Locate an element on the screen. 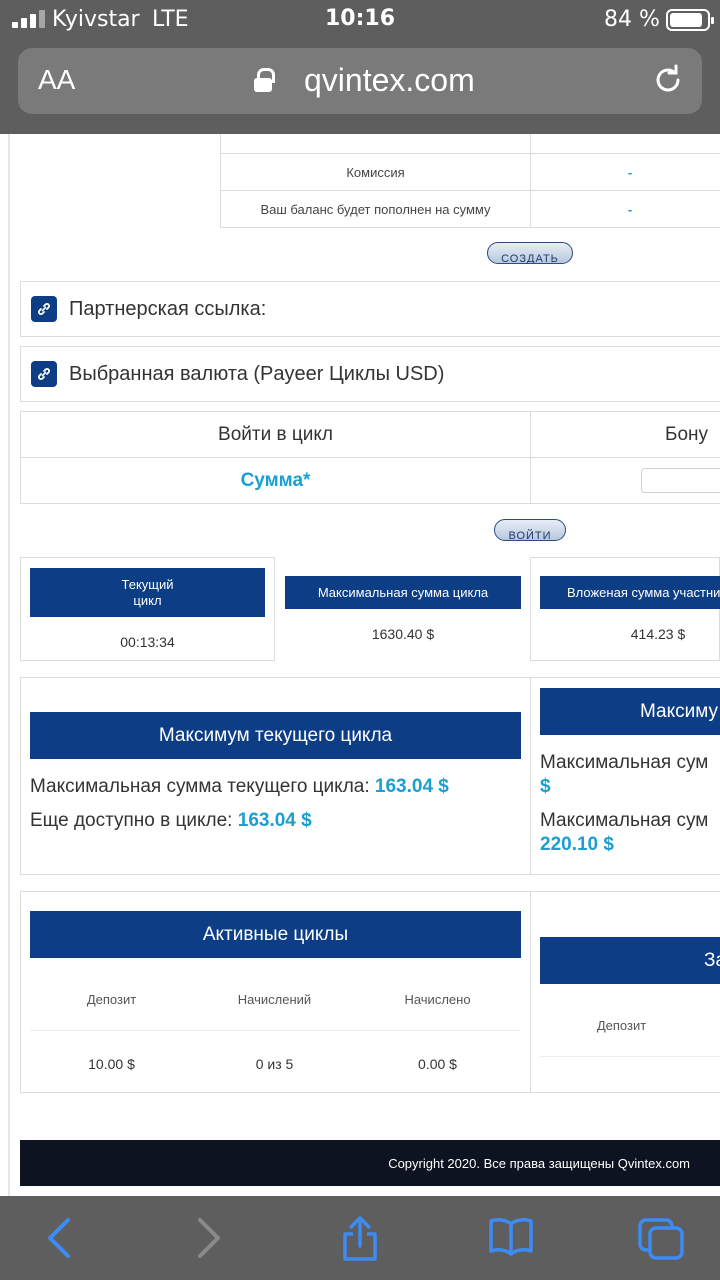  text-size-button: AA is located at coordinates (56, 80).